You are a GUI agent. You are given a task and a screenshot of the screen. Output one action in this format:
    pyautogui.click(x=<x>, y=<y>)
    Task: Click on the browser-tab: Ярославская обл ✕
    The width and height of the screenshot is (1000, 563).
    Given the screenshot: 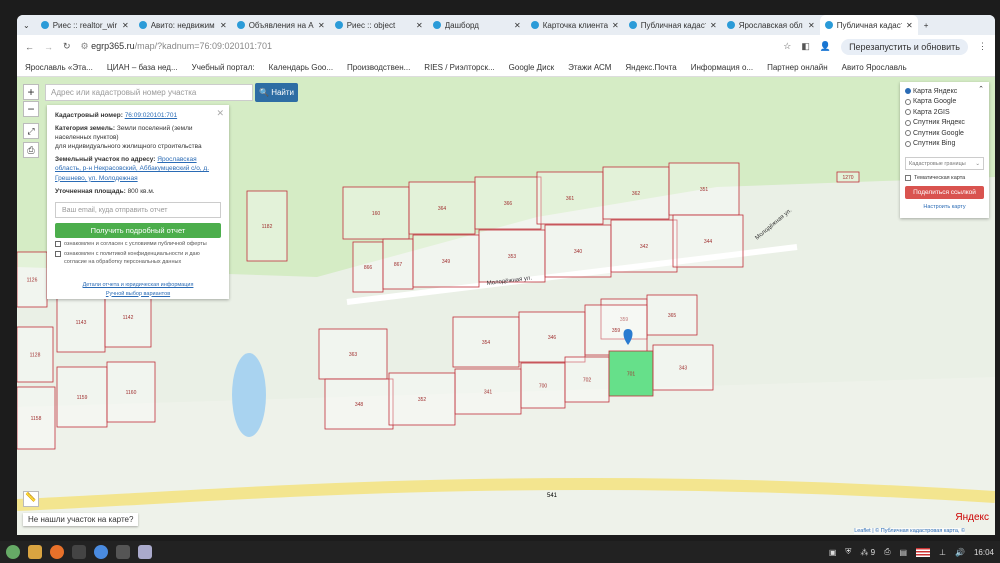 What is the action you would take?
    pyautogui.click(x=771, y=25)
    